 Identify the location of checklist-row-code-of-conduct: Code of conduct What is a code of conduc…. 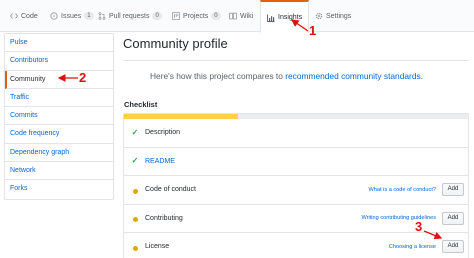
(296, 190).